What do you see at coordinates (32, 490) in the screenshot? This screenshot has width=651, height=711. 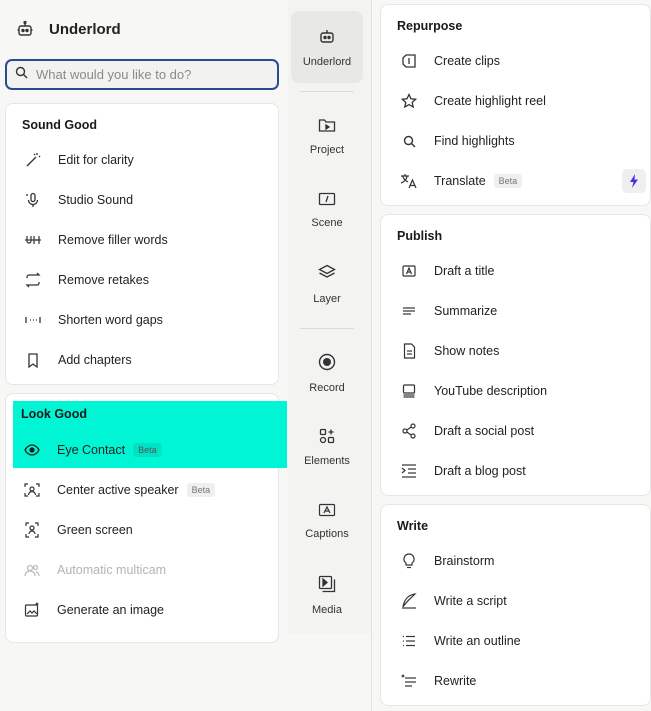 I see `speaker-focus-icon` at bounding box center [32, 490].